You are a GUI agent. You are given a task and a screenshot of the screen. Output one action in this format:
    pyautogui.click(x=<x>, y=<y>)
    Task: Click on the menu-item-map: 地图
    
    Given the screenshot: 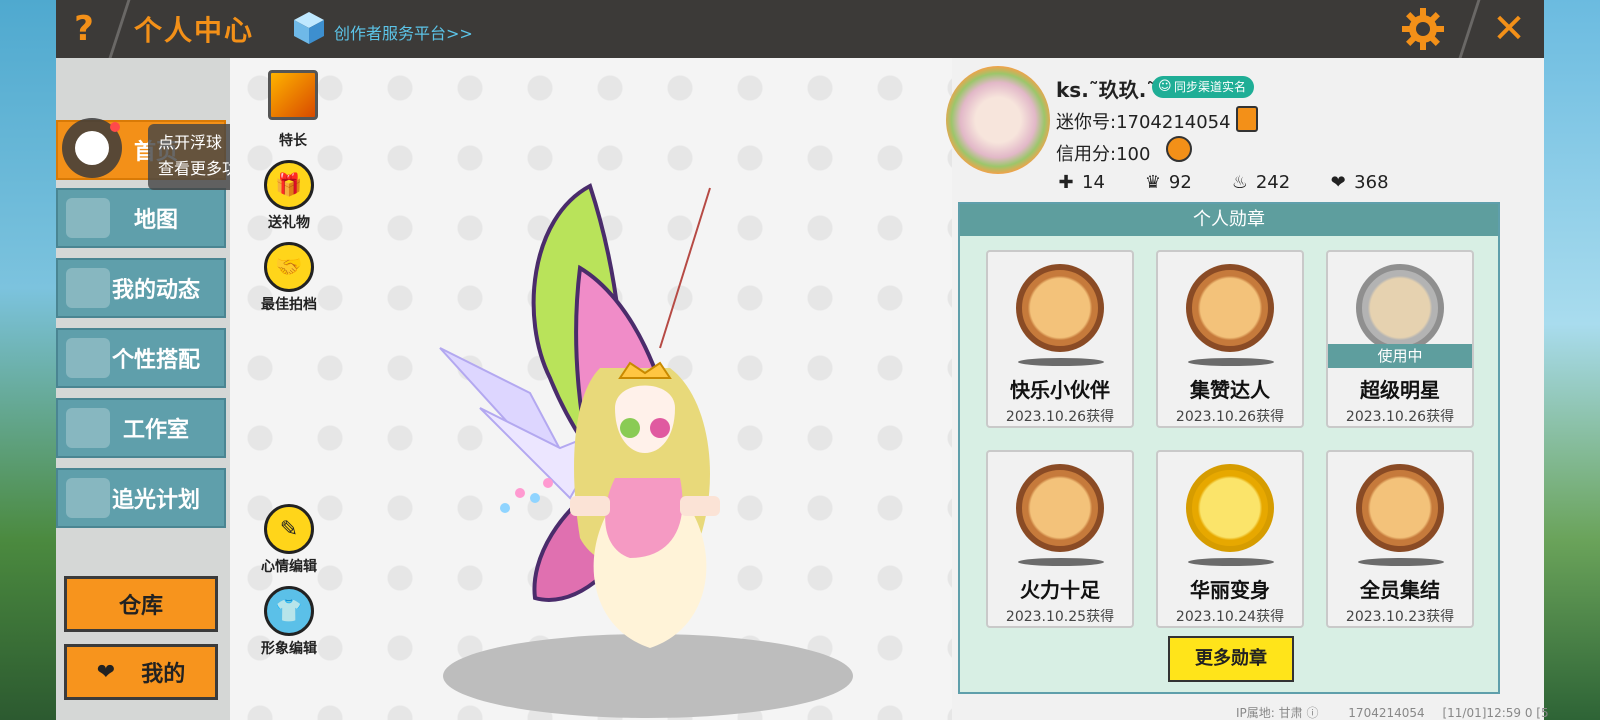 What is the action you would take?
    pyautogui.click(x=141, y=218)
    